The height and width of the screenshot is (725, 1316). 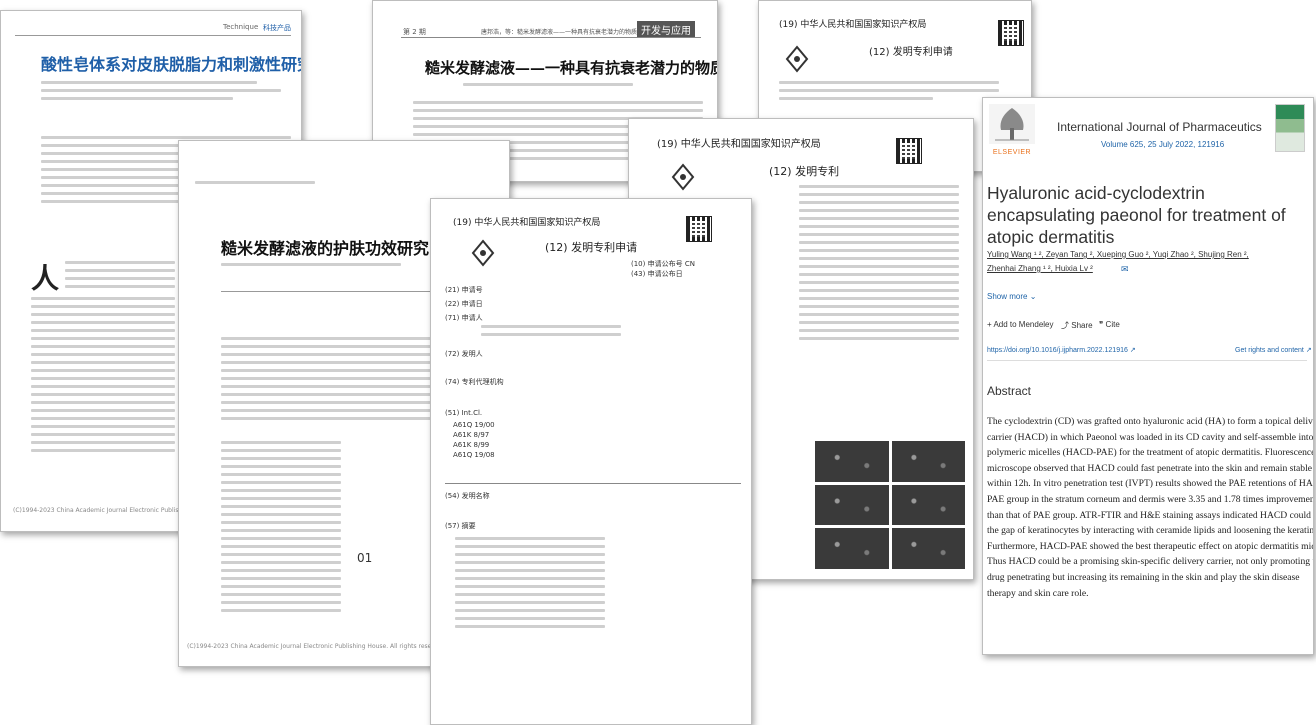 What do you see at coordinates (464, 290) in the screenshot?
I see `patent-field: (21) 申请号` at bounding box center [464, 290].